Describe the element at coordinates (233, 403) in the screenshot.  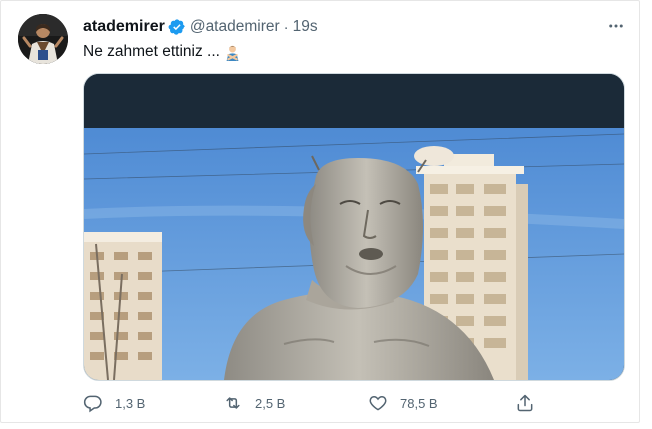
I see `retweet-icon` at that location.